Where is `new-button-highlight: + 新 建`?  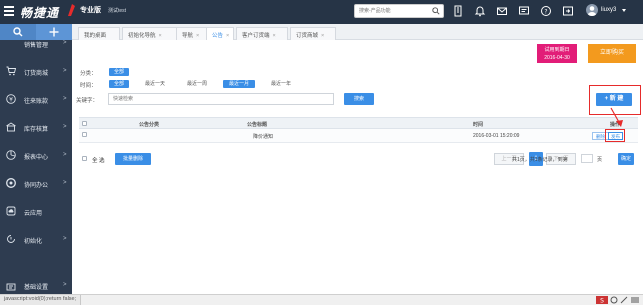
new-button-highlight: + 新 建 is located at coordinates (615, 100).